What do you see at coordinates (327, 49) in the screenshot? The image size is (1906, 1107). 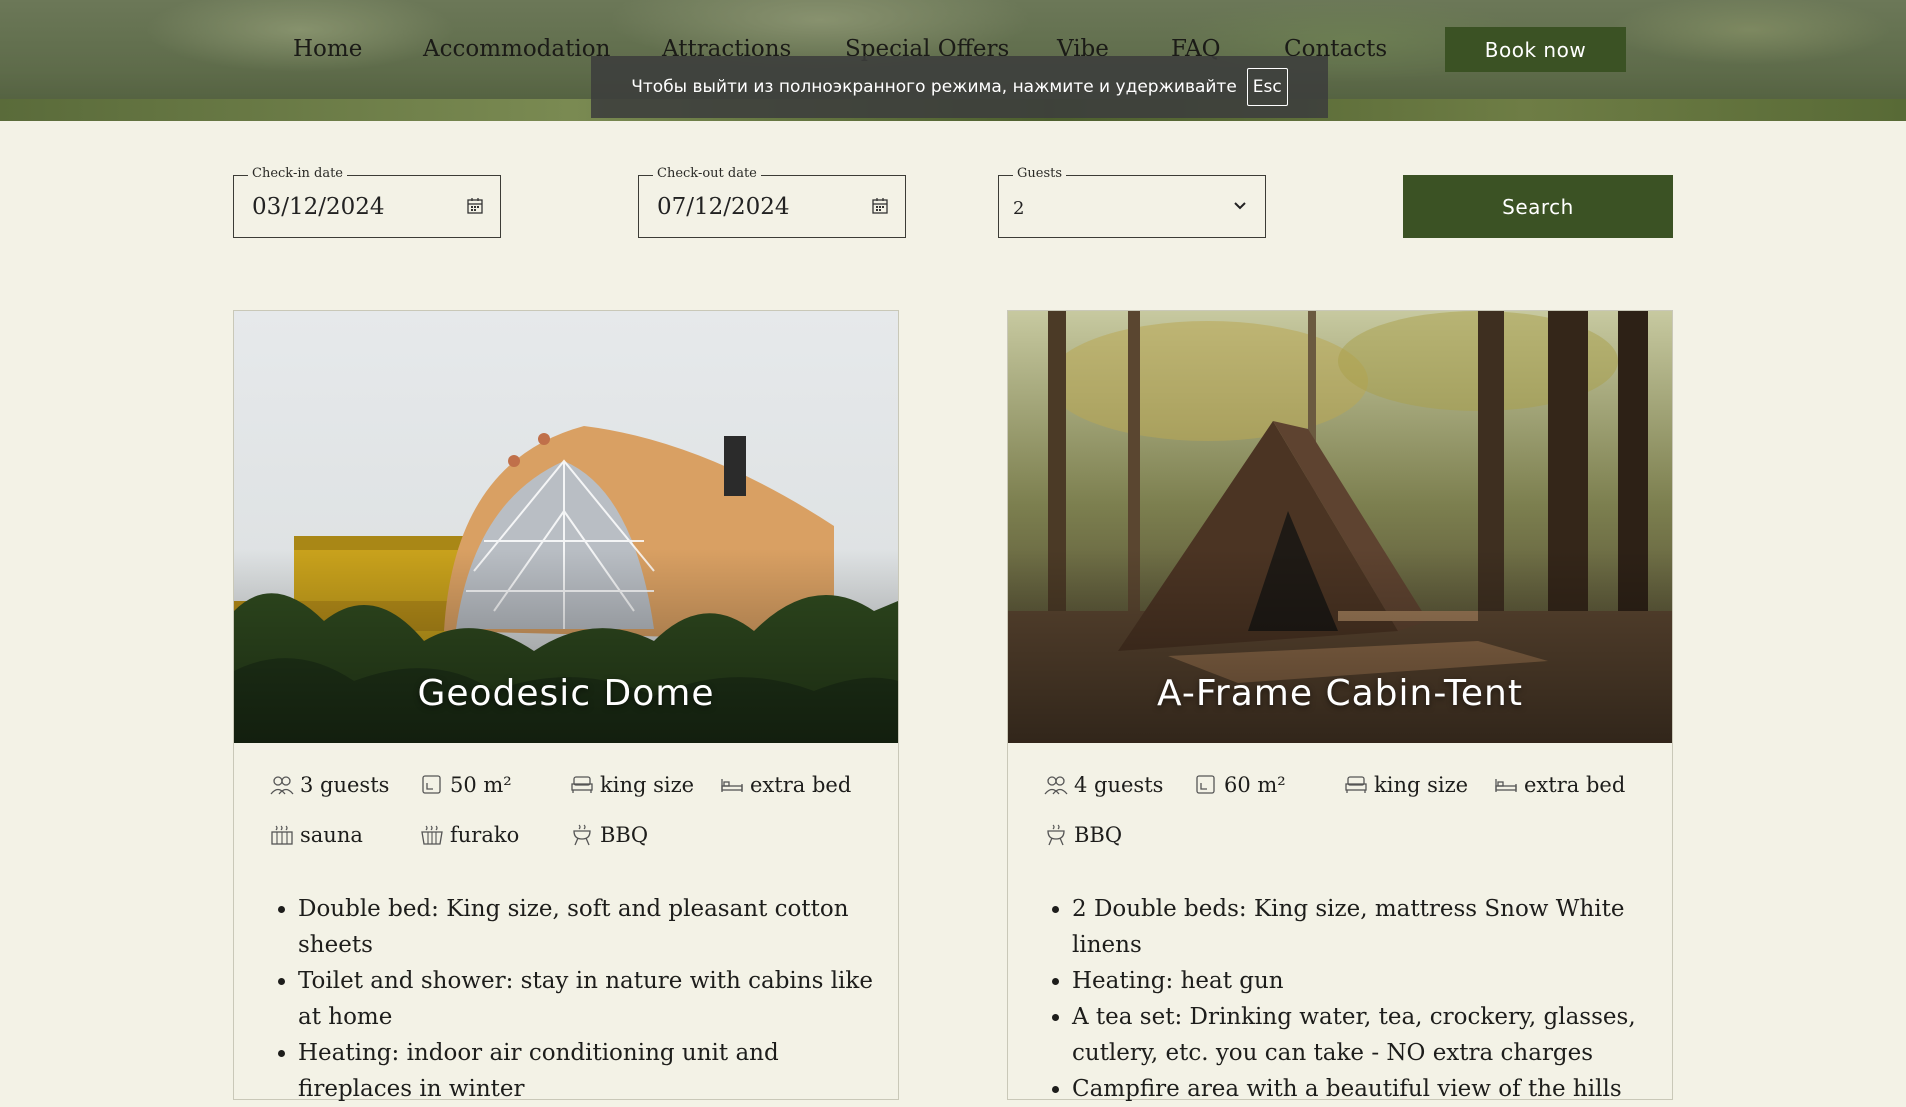 I see `nav-home: Home` at bounding box center [327, 49].